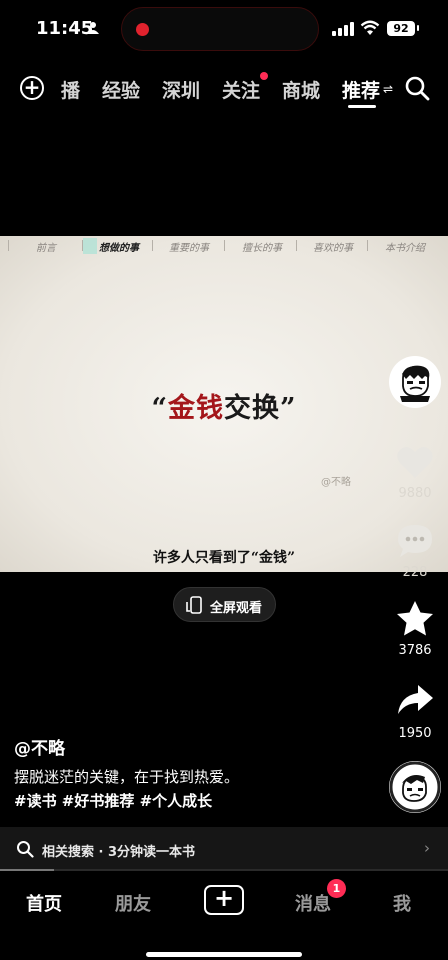 The width and height of the screenshot is (448, 960). I want to click on video-watermark: @不略, so click(336, 482).